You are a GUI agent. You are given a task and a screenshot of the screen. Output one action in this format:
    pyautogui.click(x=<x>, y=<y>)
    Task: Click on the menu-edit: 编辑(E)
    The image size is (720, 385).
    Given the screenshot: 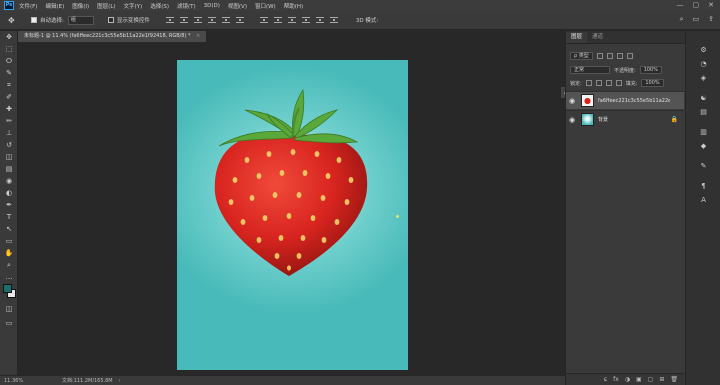 What is the action you would take?
    pyautogui.click(x=54, y=6)
    